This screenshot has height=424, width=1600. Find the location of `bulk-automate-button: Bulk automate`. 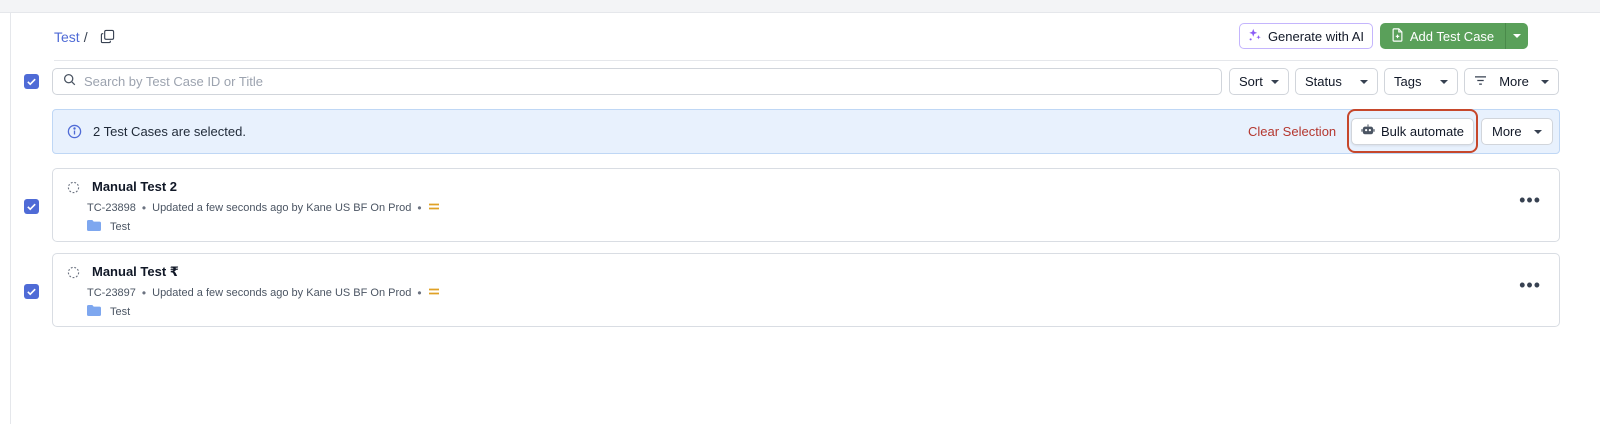

bulk-automate-button: Bulk automate is located at coordinates (1412, 131).